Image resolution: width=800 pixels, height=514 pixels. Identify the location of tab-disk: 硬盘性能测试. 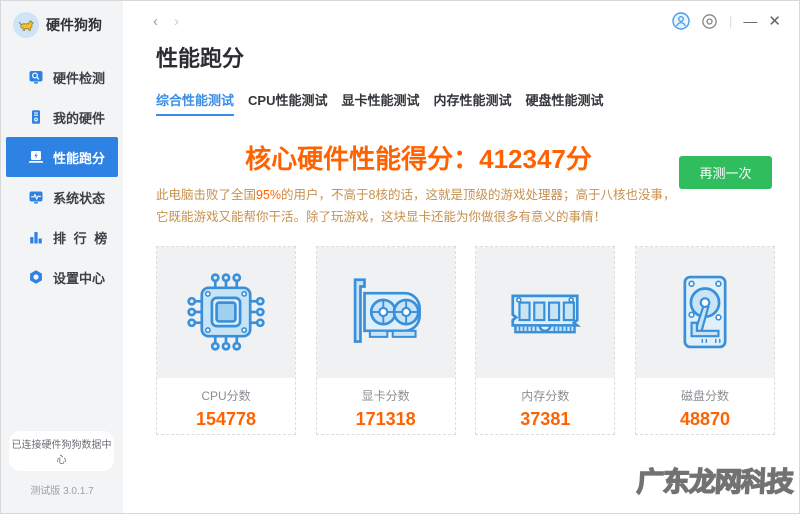
(565, 103).